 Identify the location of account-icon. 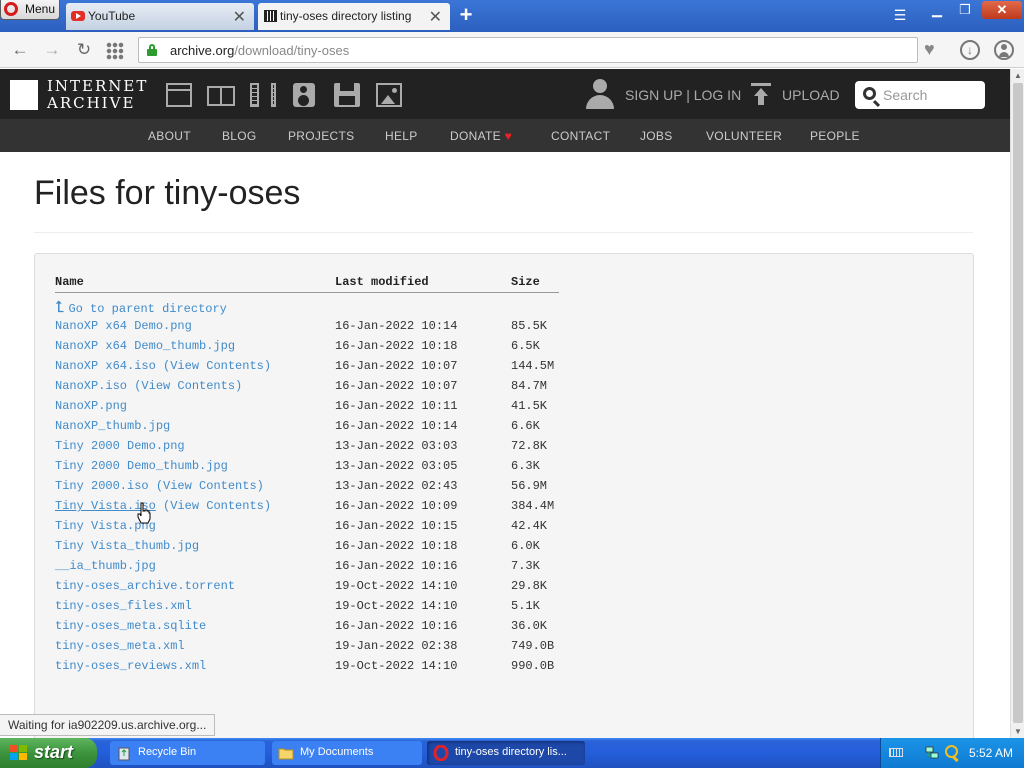
(1004, 50).